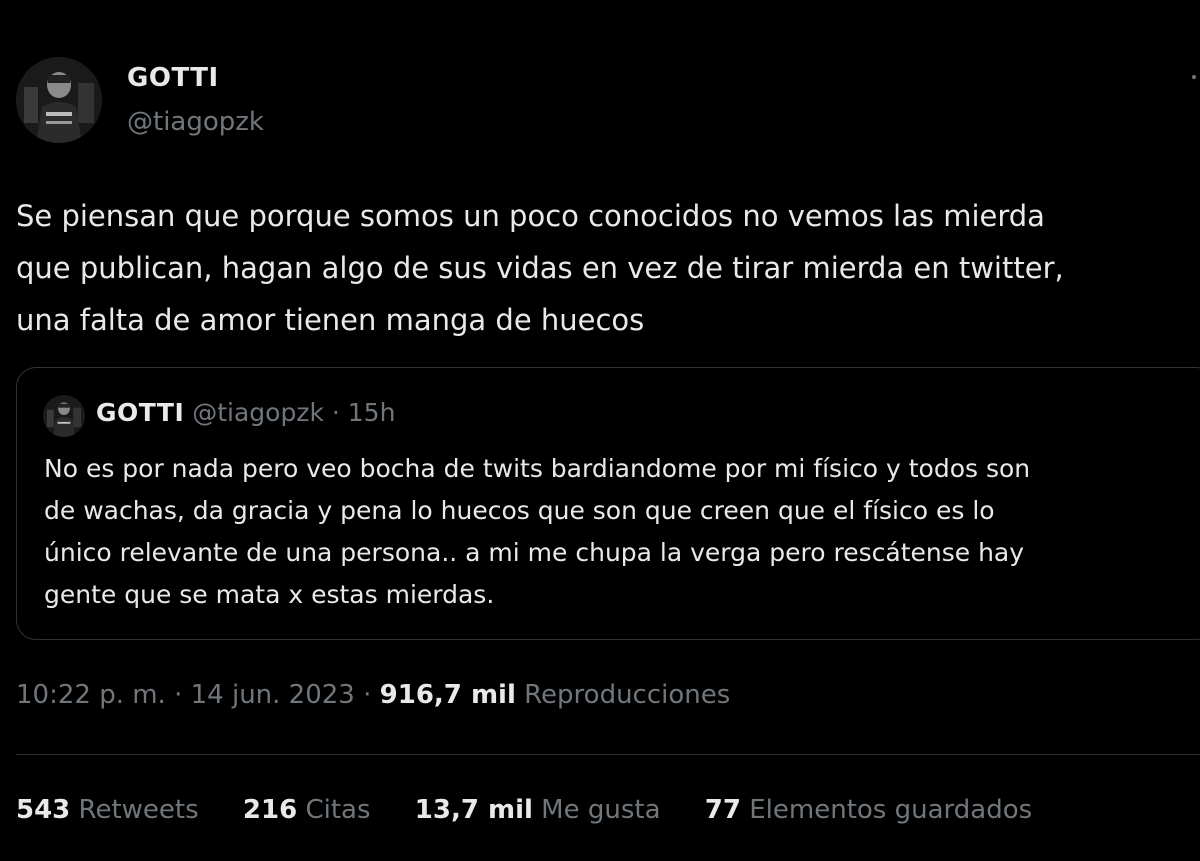  What do you see at coordinates (330, 320) in the screenshot?
I see `tweet-text-line: una falta de amor tienen manga de huecos` at bounding box center [330, 320].